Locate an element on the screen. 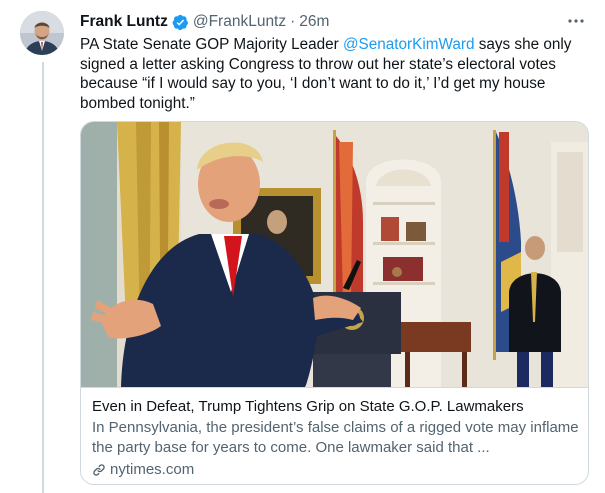  tweet-text-part: PA State Senate GOP Majority Leader is located at coordinates (212, 44).